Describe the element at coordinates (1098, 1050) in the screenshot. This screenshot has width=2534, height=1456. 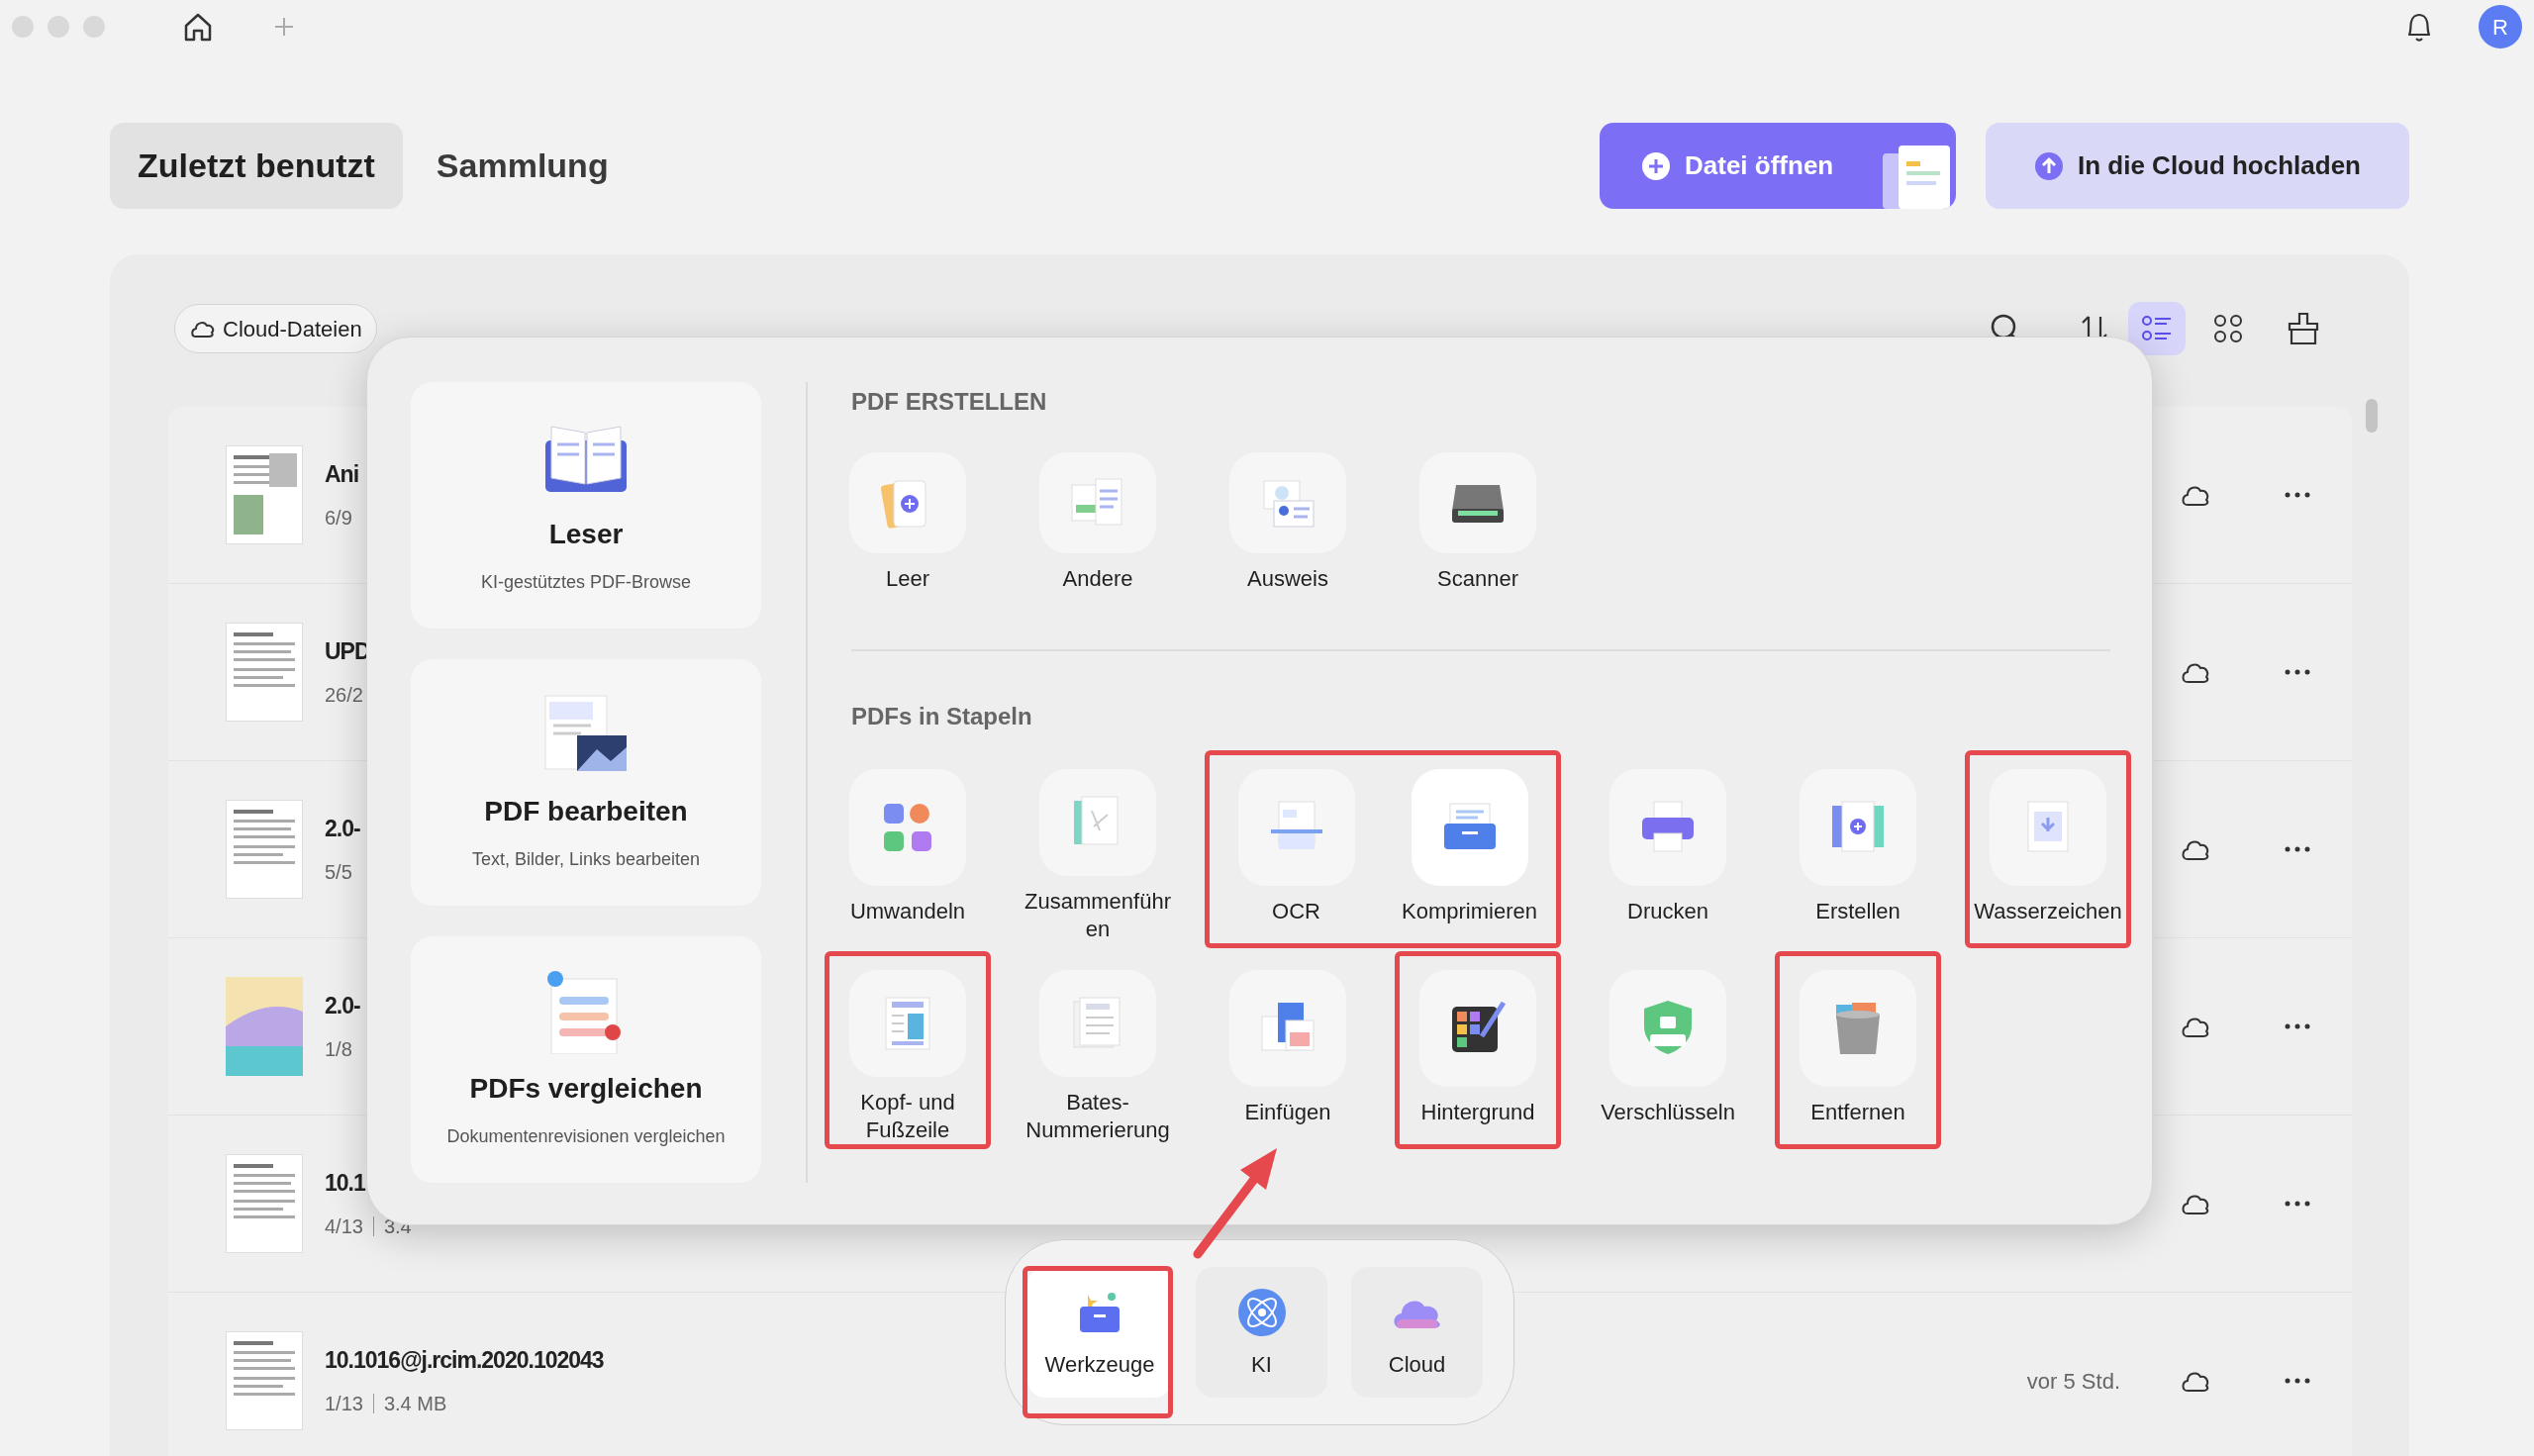
I see `tool-item: Bates-Nummerierung` at that location.